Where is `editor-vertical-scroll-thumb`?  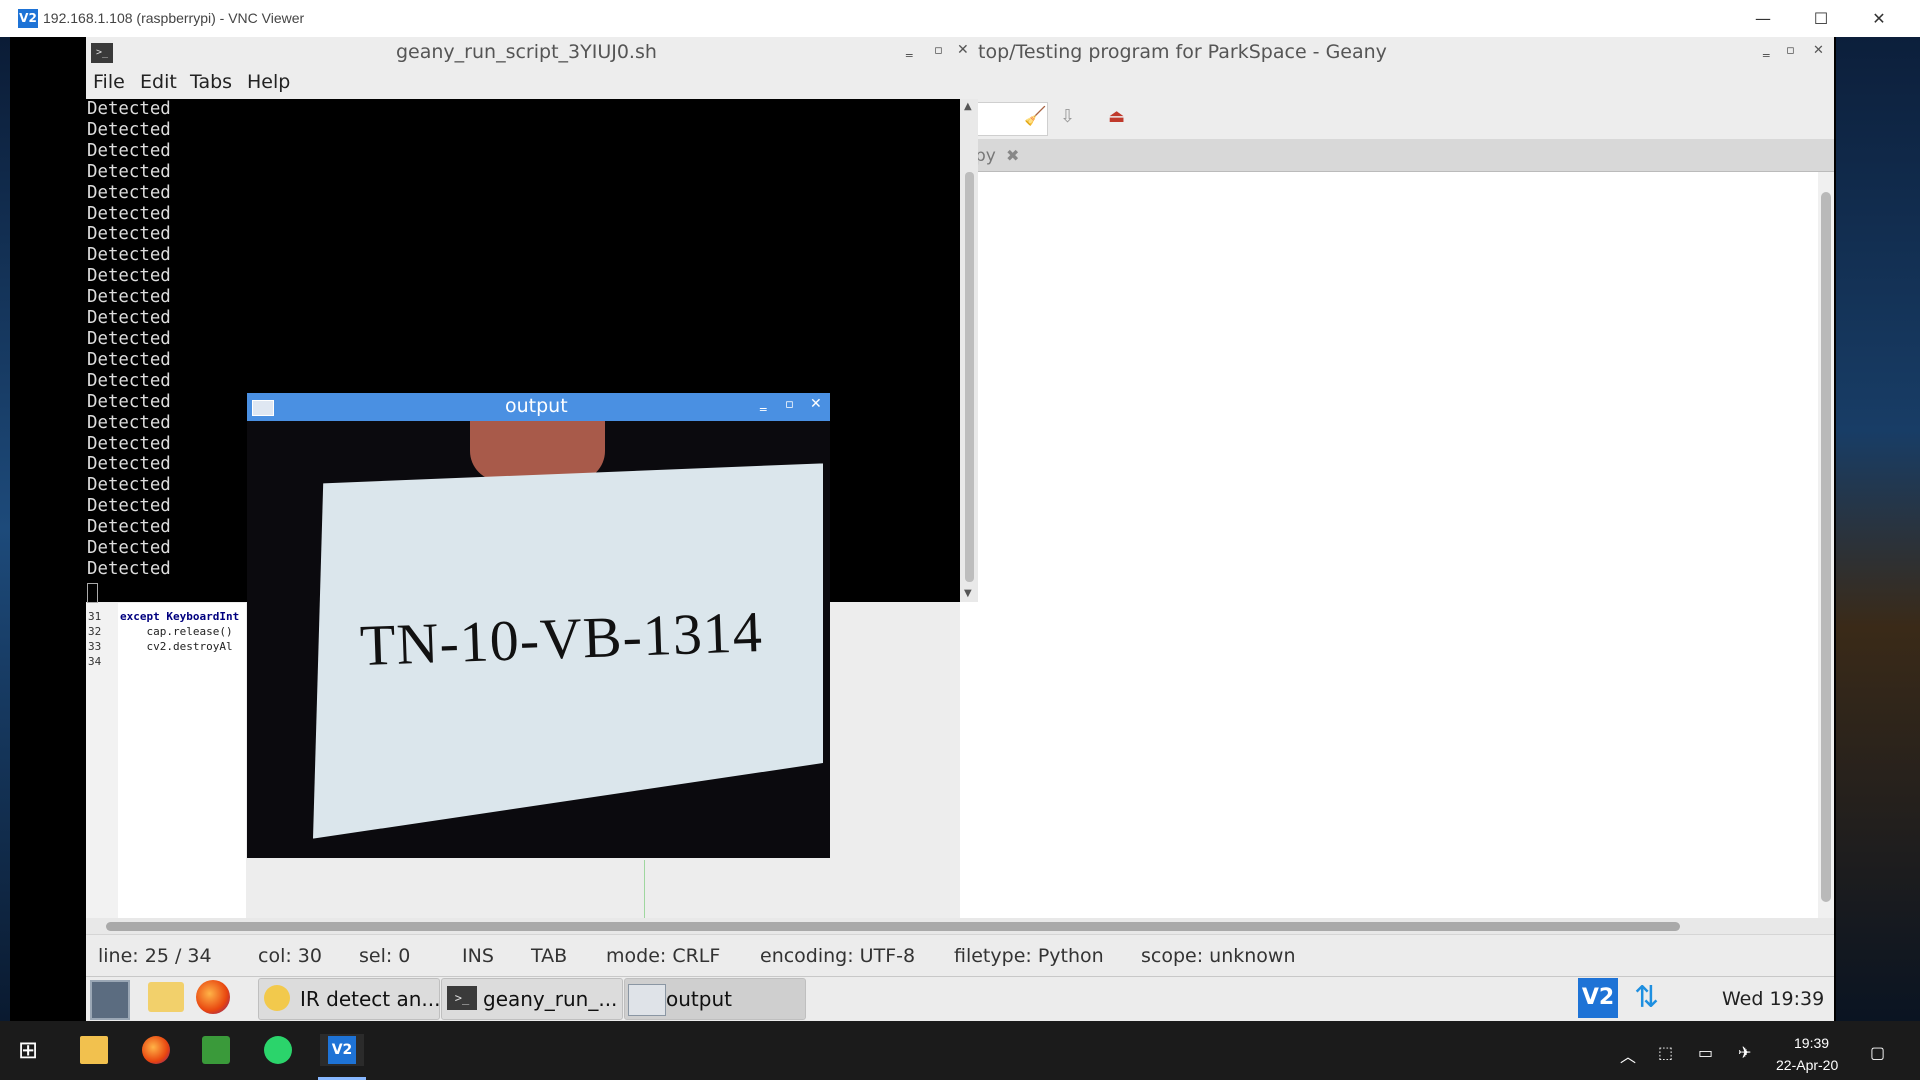 editor-vertical-scroll-thumb is located at coordinates (1826, 547).